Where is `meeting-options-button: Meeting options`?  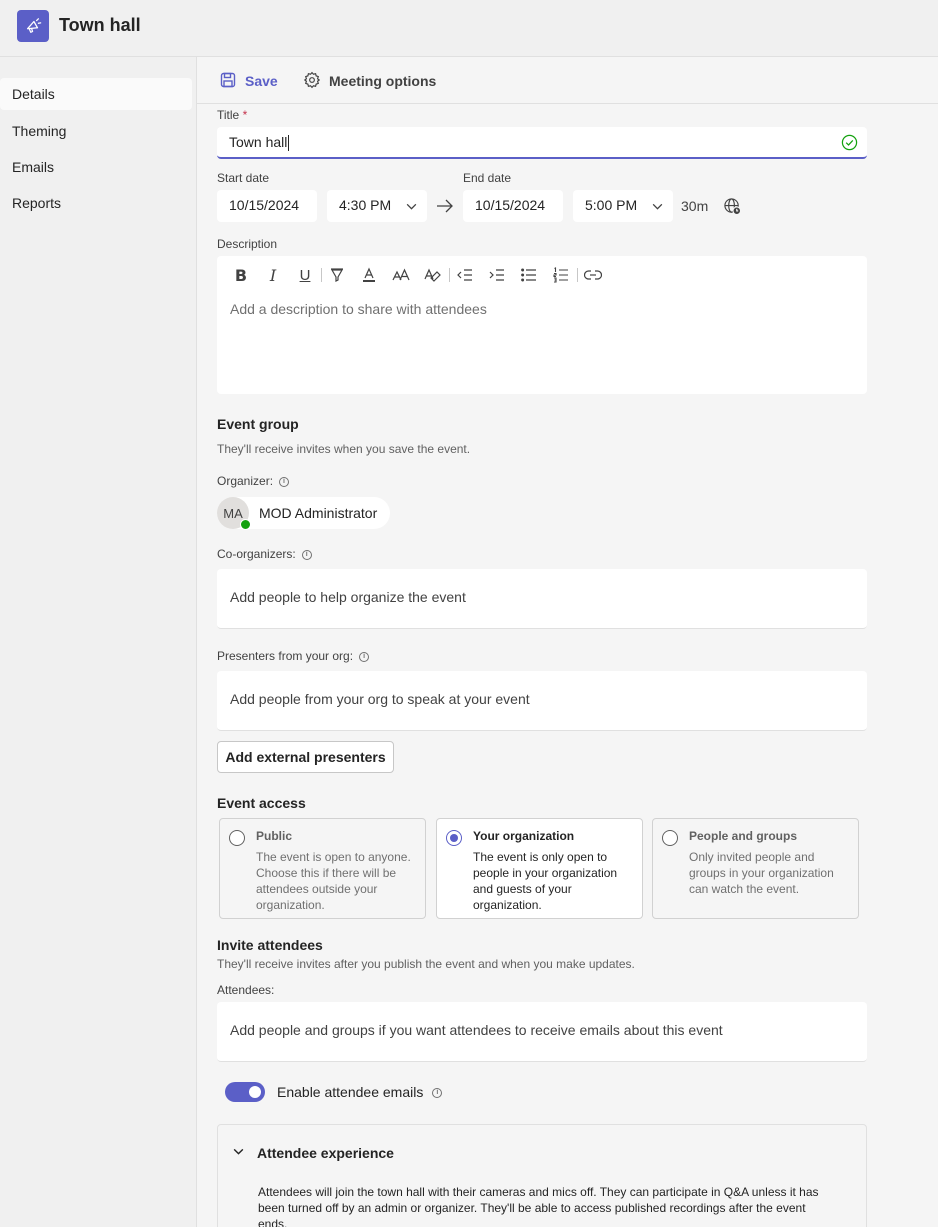 meeting-options-button: Meeting options is located at coordinates (369, 81).